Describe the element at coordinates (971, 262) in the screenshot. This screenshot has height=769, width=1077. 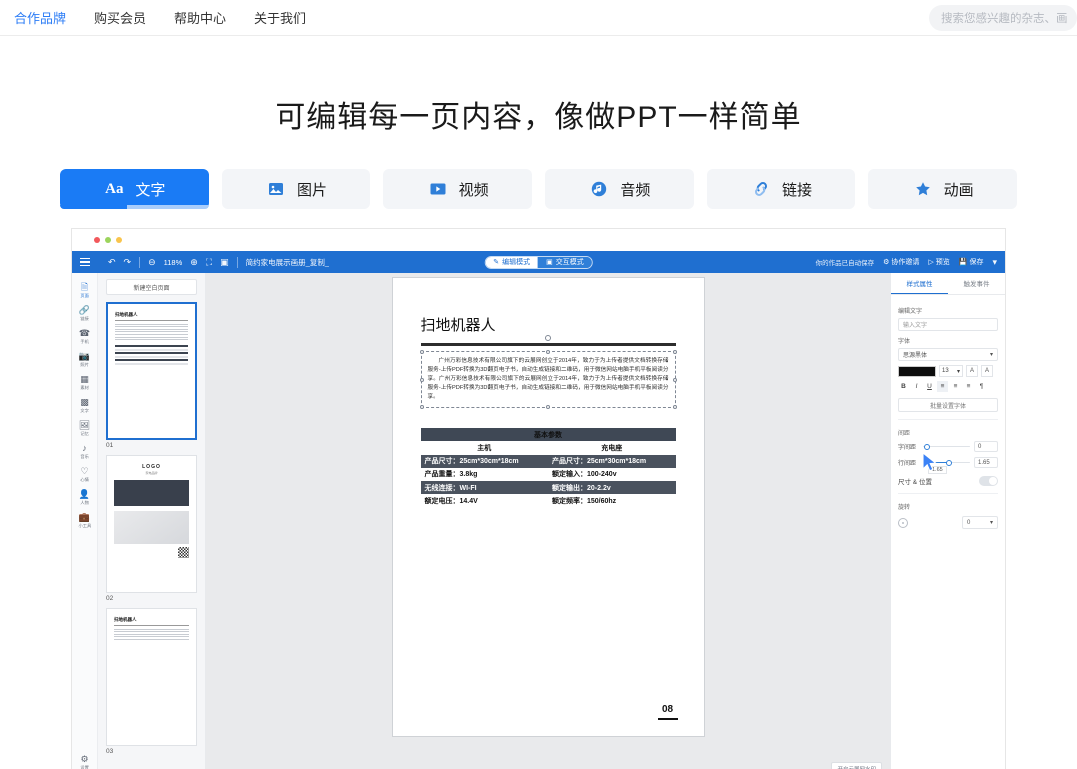
I see `save-button: 💾 保存` at that location.